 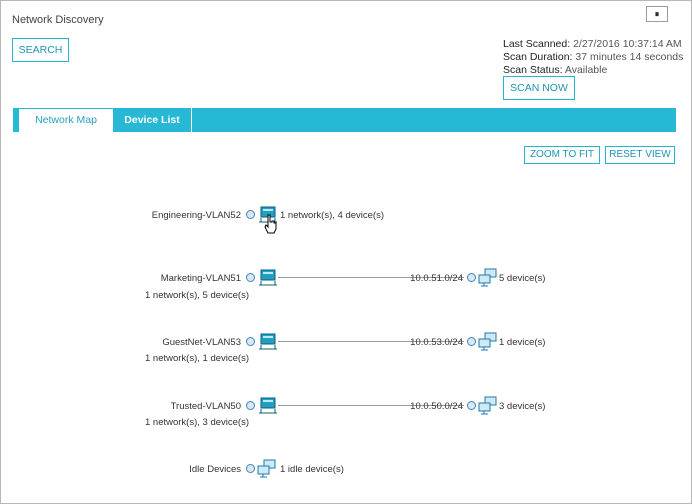 What do you see at coordinates (270, 224) in the screenshot?
I see `hand-cursor-icon` at bounding box center [270, 224].